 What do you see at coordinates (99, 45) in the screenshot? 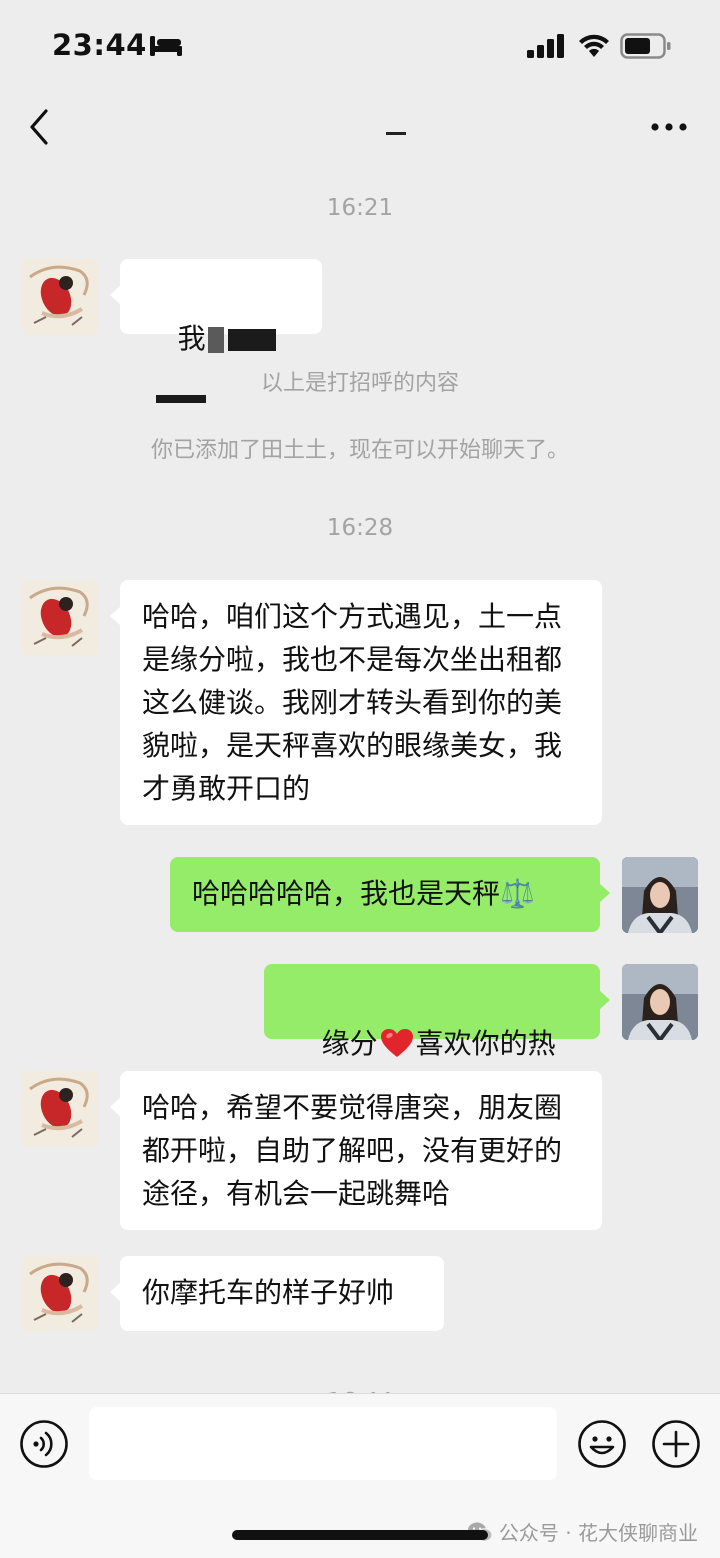
I see `status-time: 23:44` at bounding box center [99, 45].